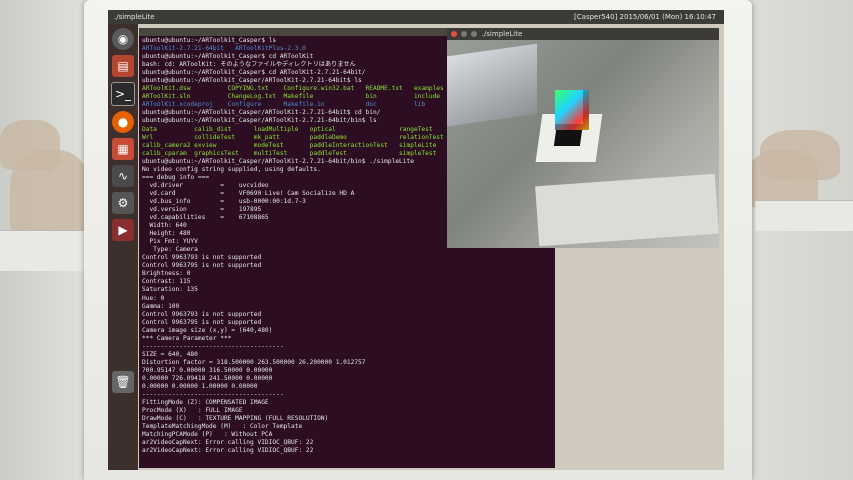 The width and height of the screenshot is (853, 480). I want to click on ubuntu-launcher: ◉ ▤ >_ ● ▦ ∿ ⚙ ▶ 🗑, so click(123, 247).